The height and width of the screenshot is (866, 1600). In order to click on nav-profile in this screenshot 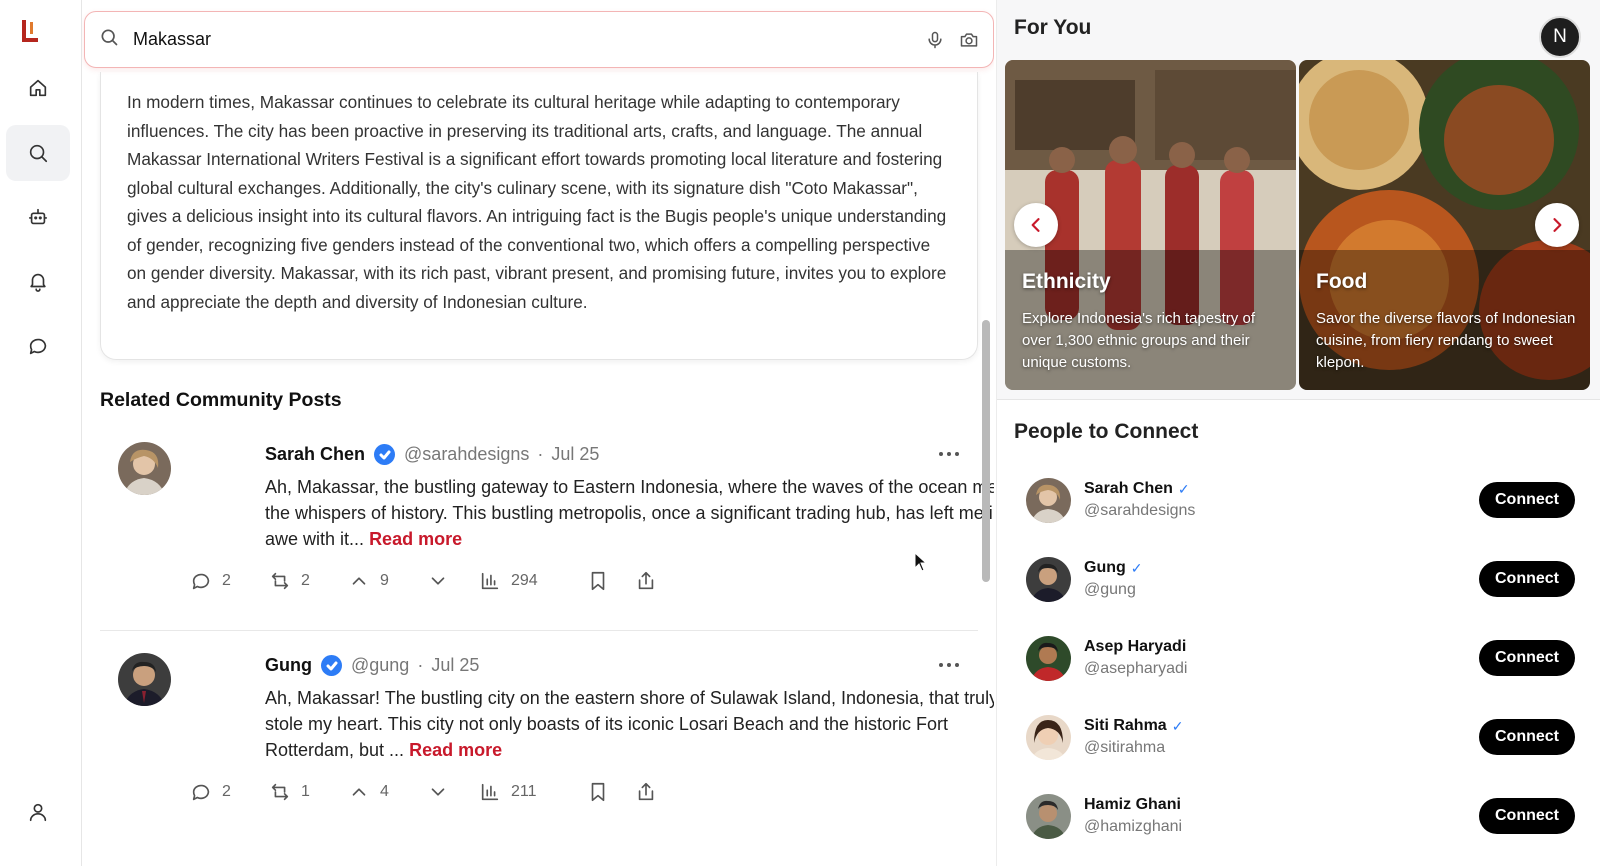, I will do `click(38, 812)`.